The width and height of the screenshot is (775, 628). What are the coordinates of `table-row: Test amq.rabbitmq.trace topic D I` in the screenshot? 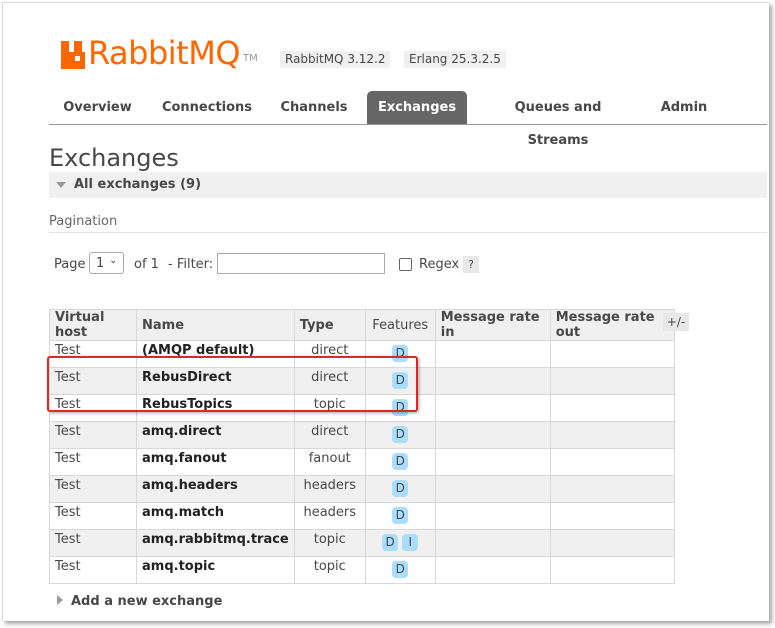 It's located at (362, 543).